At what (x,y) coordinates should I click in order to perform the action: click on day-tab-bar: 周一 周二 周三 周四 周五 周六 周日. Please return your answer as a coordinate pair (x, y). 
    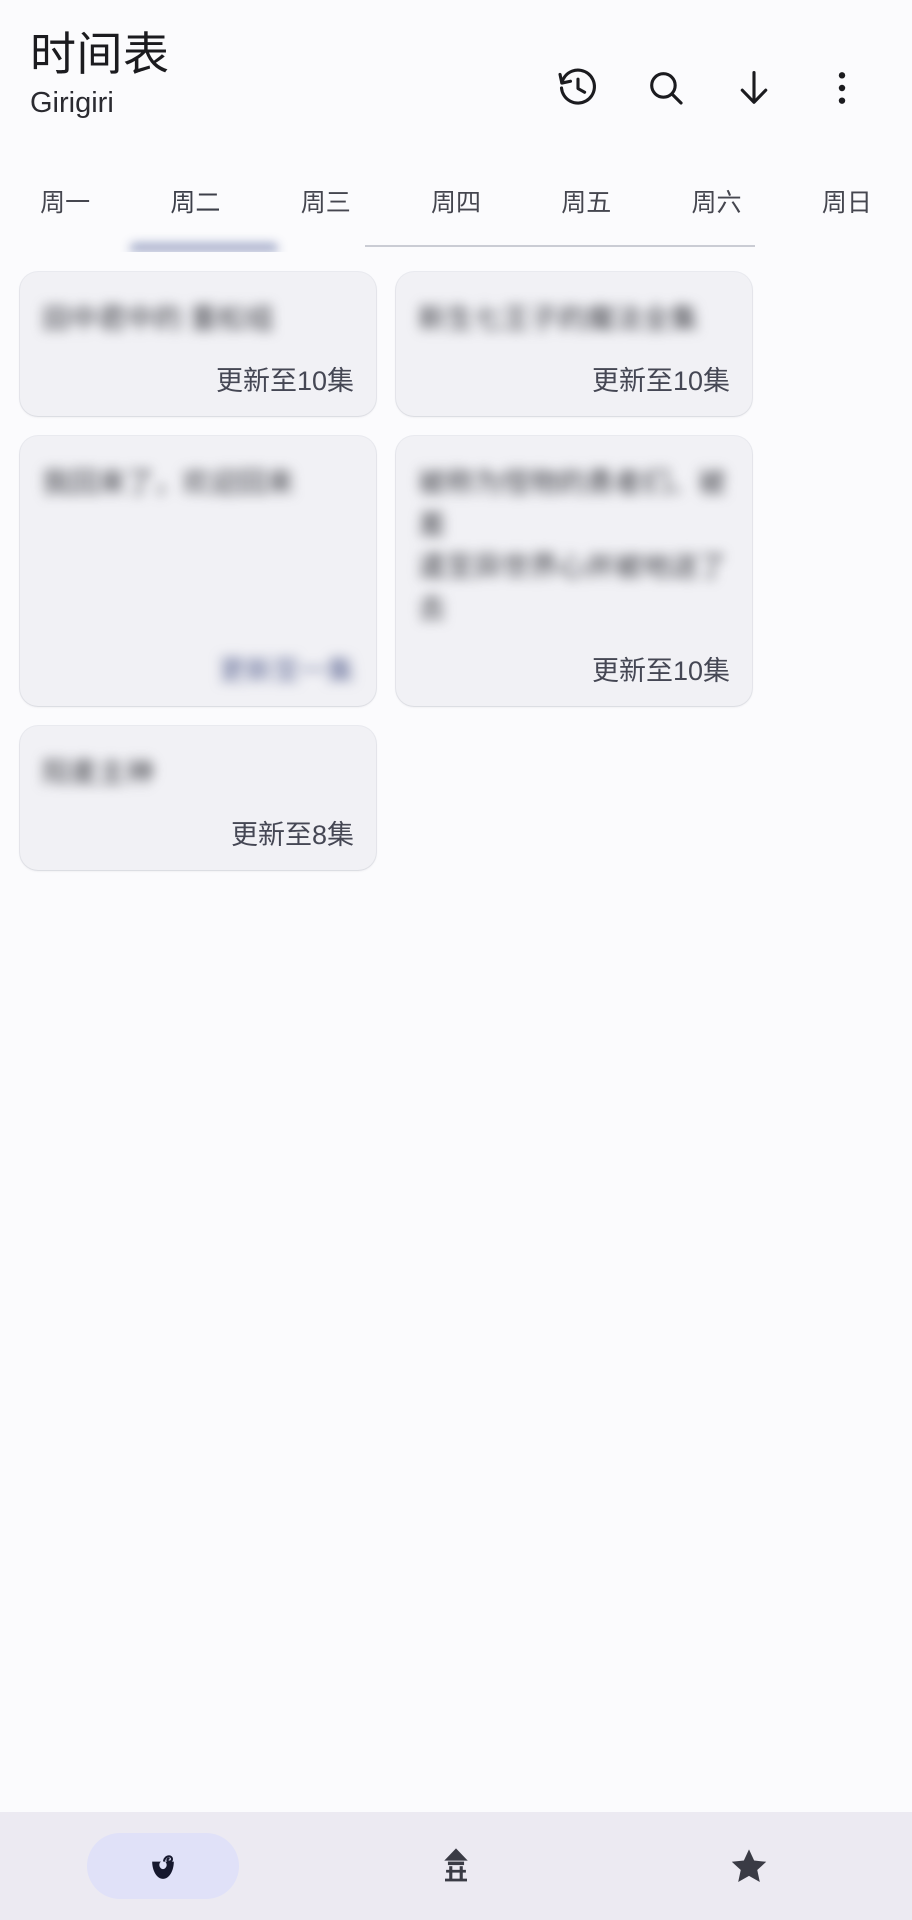
    Looking at the image, I should click on (456, 210).